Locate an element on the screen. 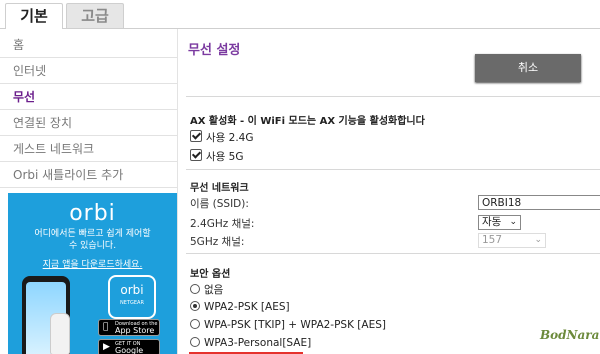 Image resolution: width=600 pixels, height=354 pixels. security-wpa3-radio is located at coordinates (195, 342).